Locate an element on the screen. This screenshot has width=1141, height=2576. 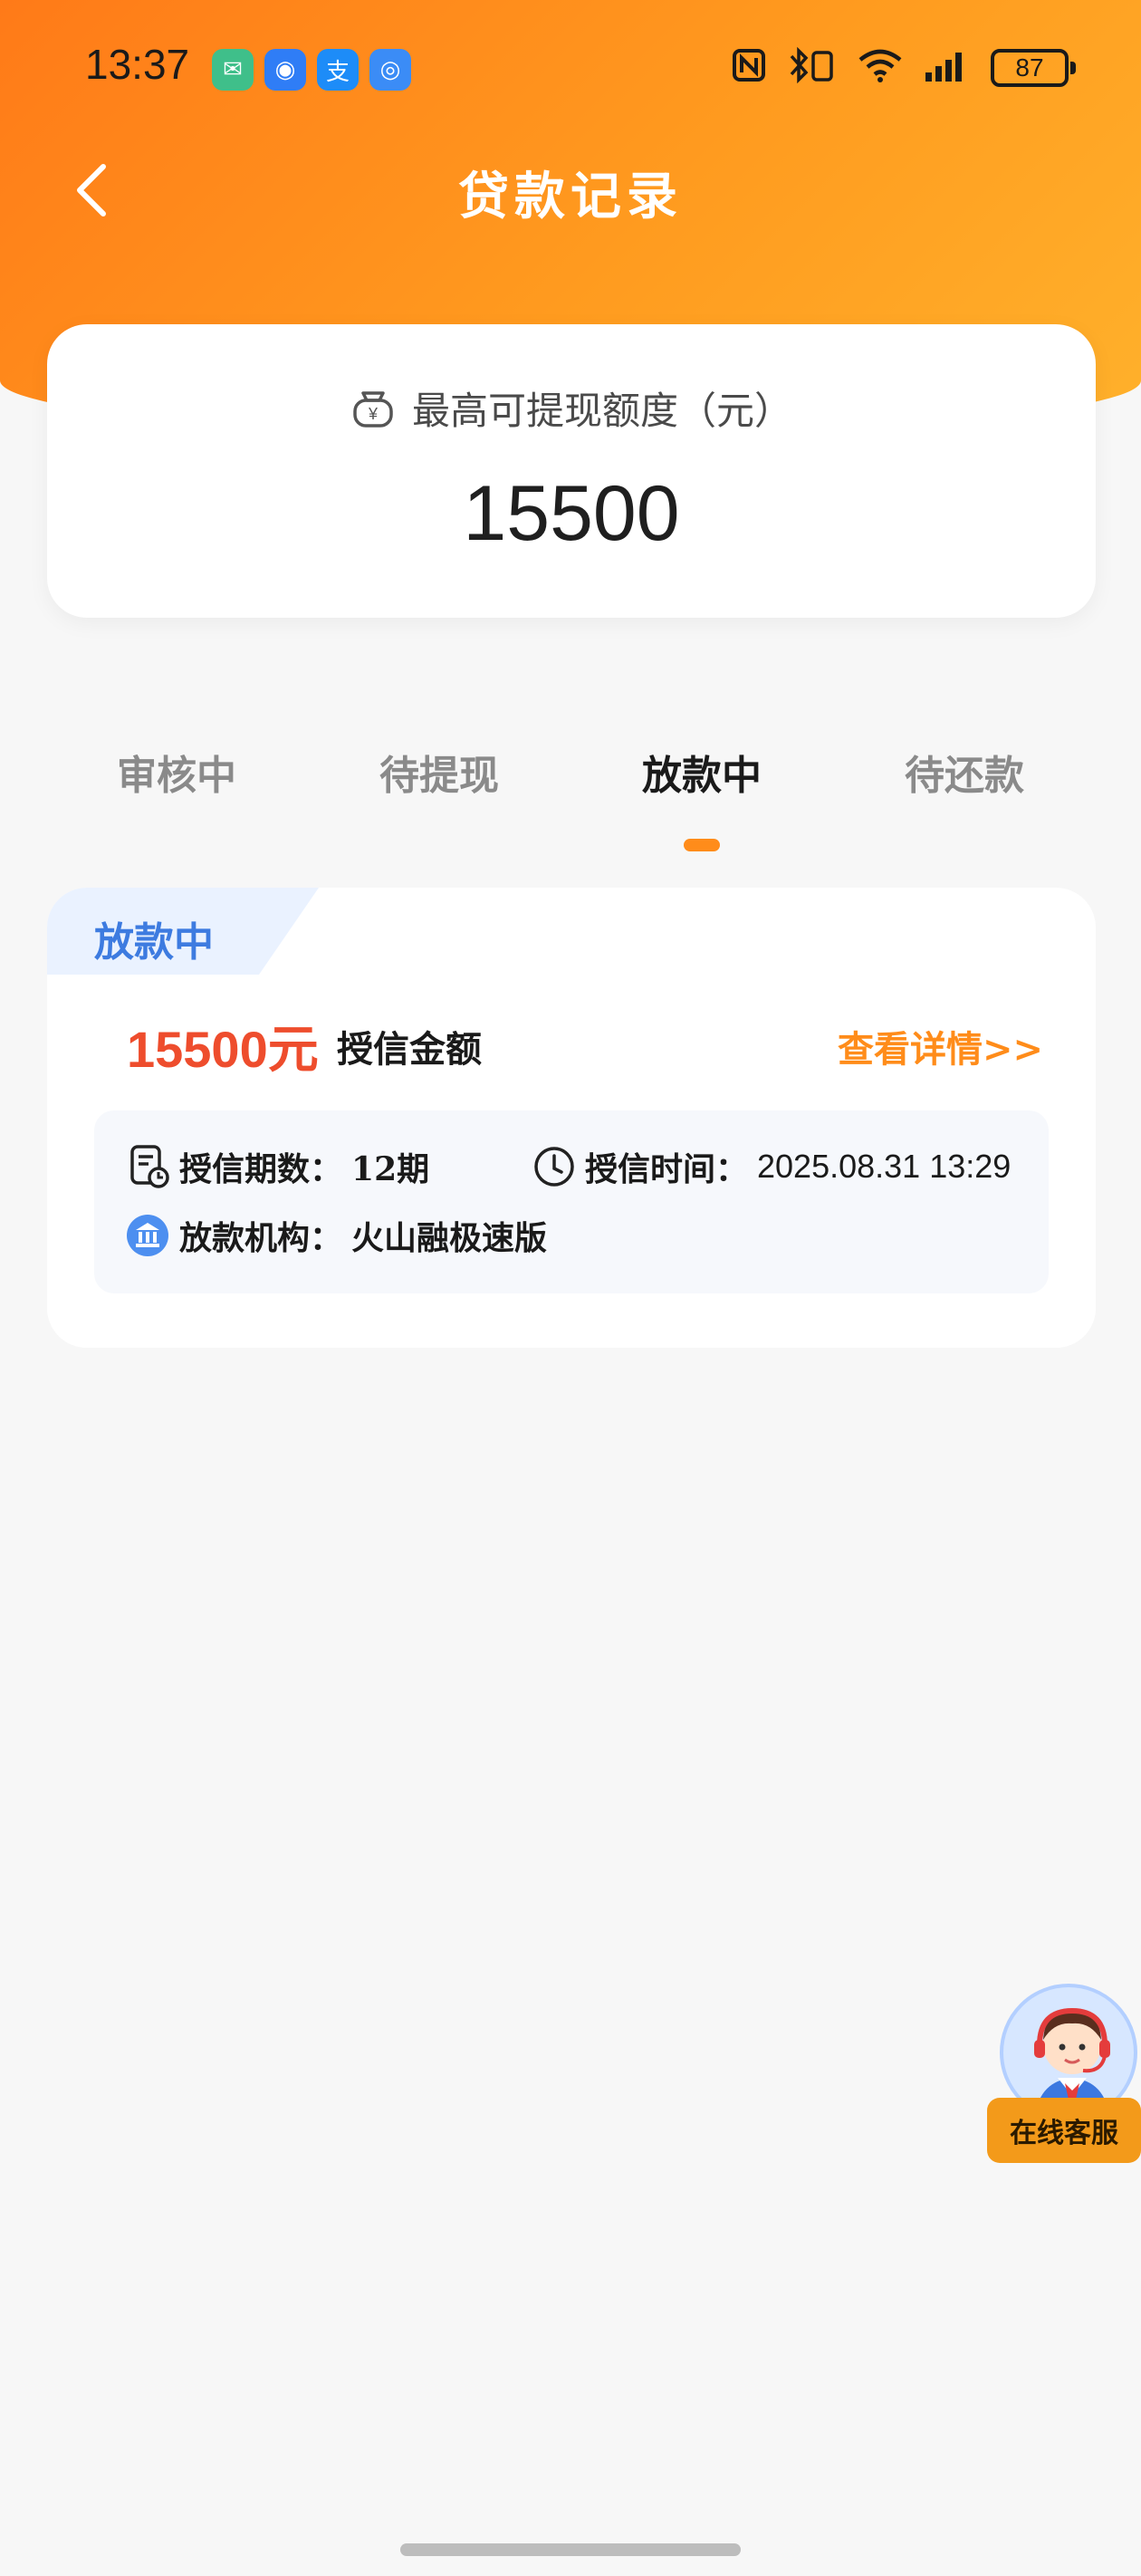
message-app-icon: ✉ is located at coordinates (233, 70).